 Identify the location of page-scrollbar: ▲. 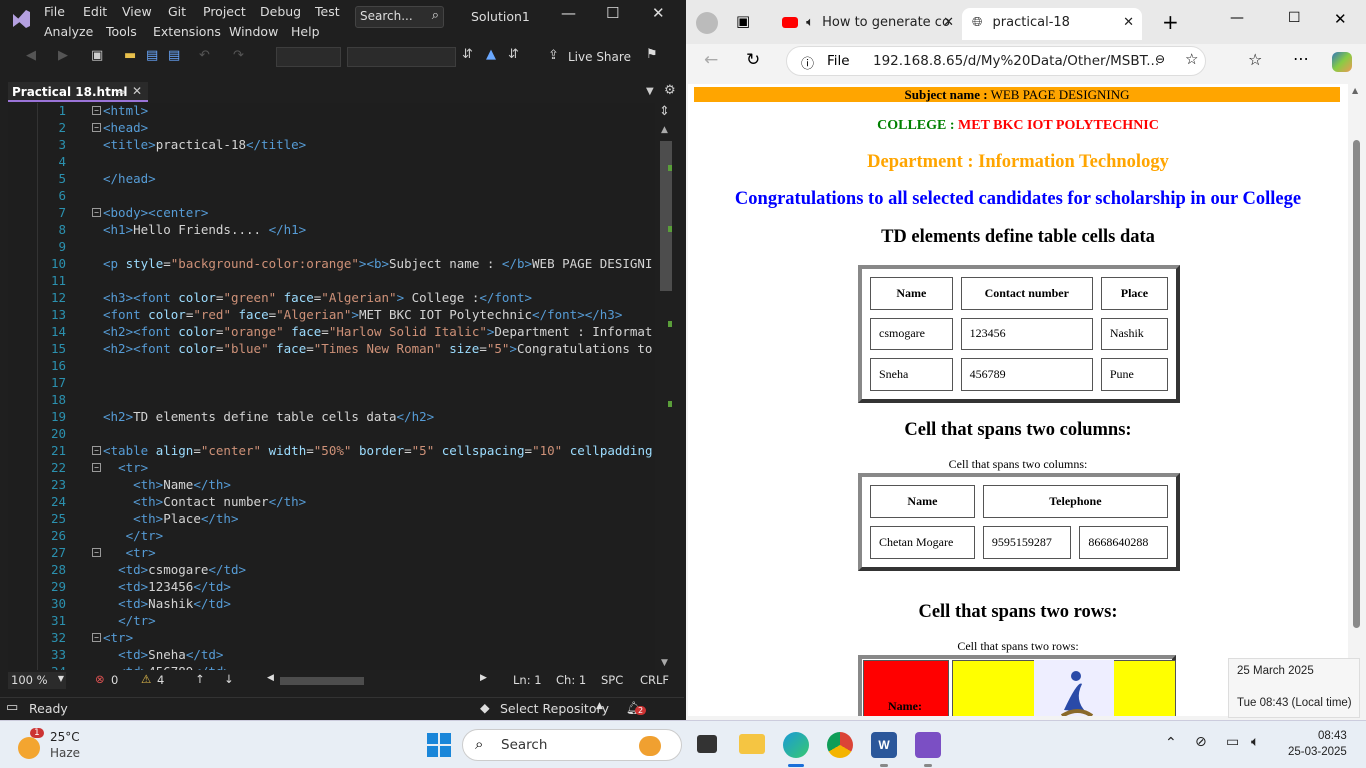
(1356, 400).